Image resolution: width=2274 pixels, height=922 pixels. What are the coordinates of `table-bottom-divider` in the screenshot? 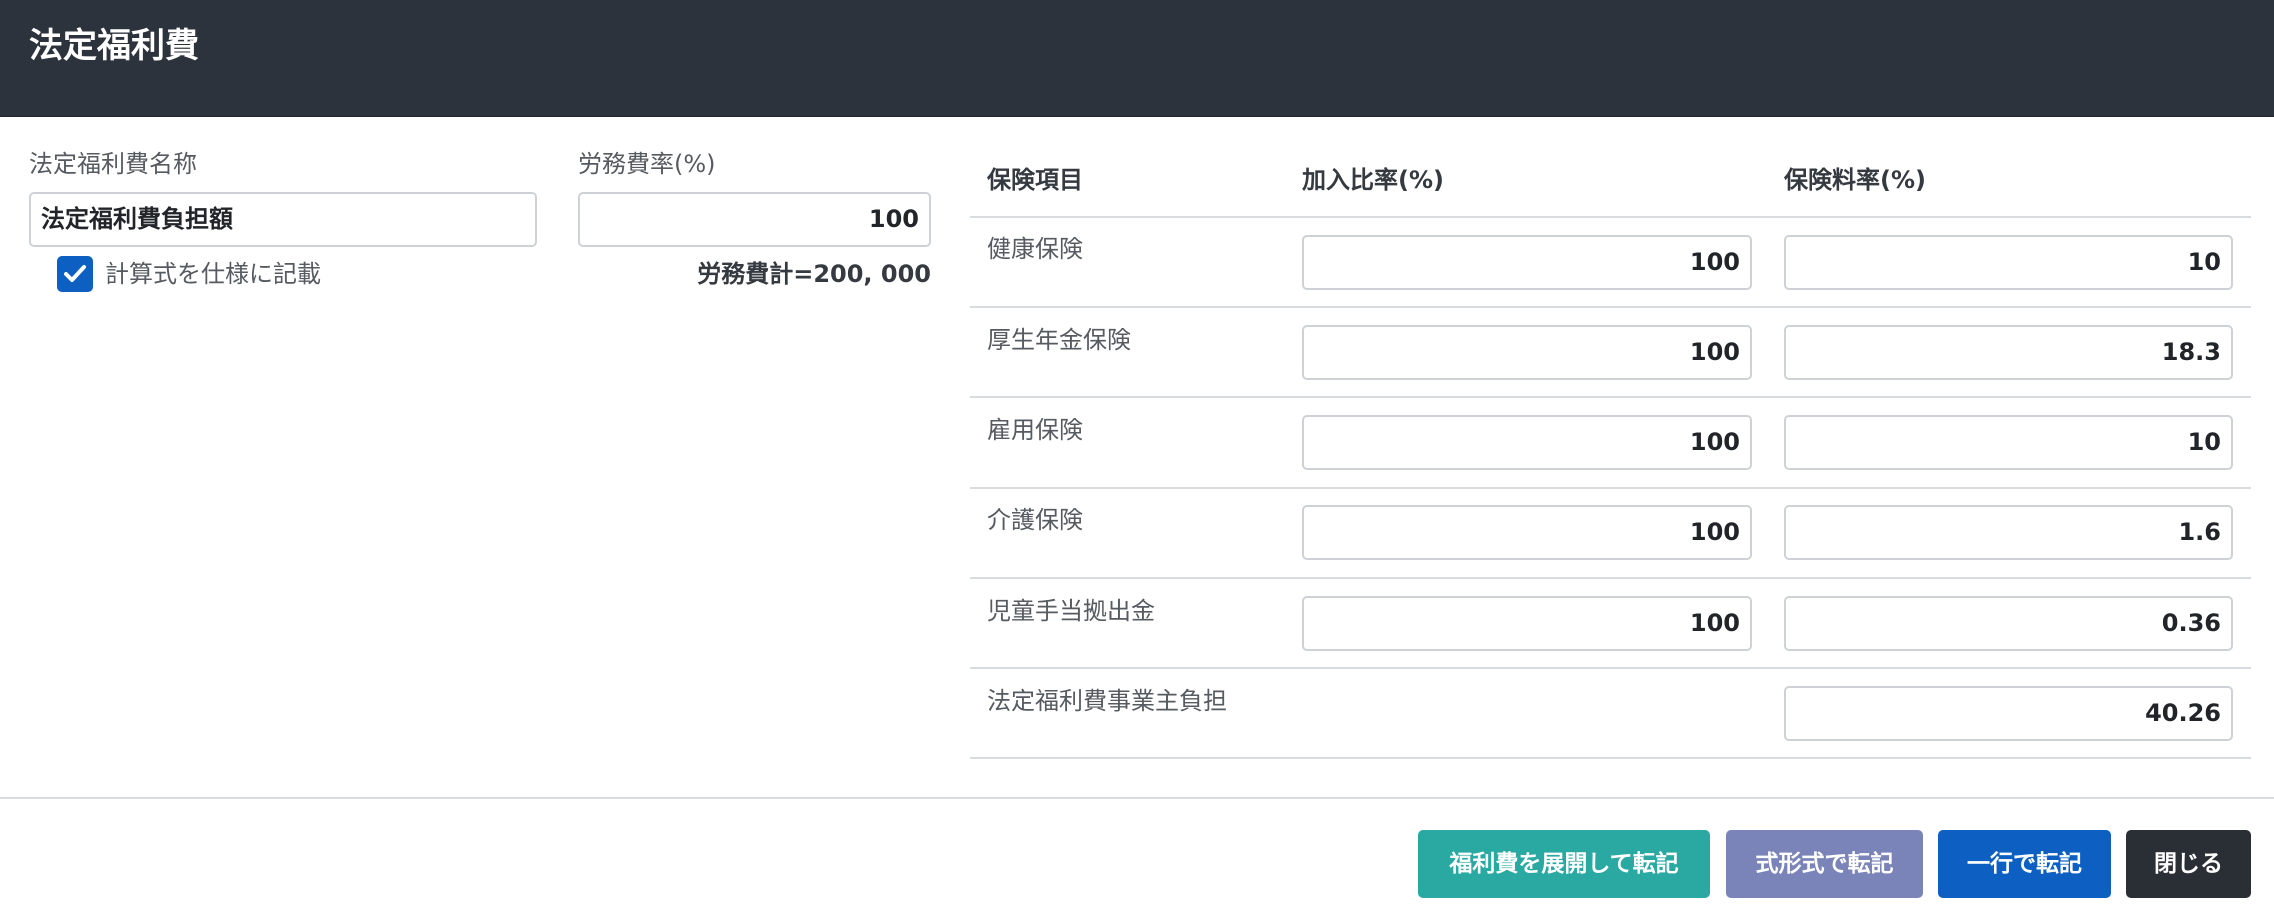 It's located at (1610, 758).